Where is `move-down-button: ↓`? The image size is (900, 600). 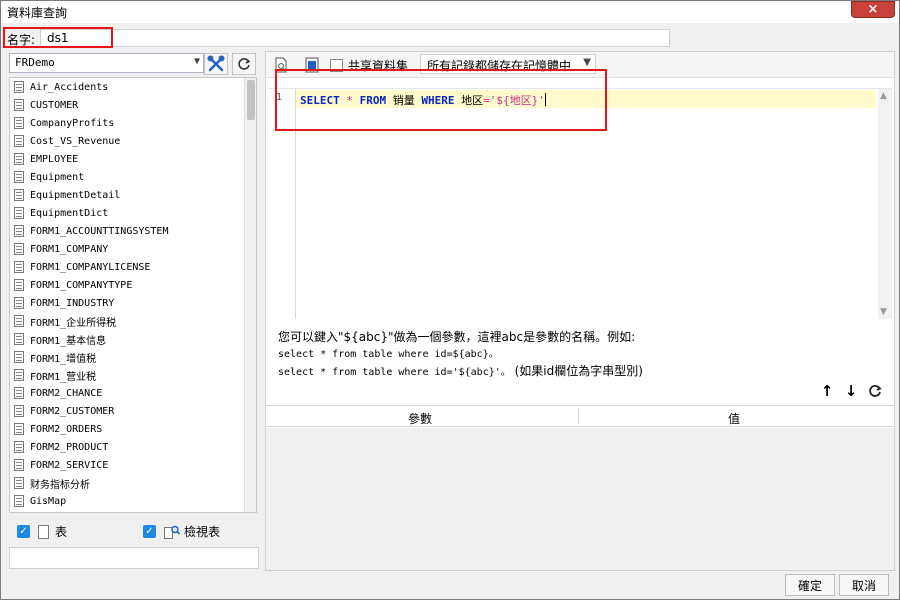
move-down-button: ↓ is located at coordinates (851, 391).